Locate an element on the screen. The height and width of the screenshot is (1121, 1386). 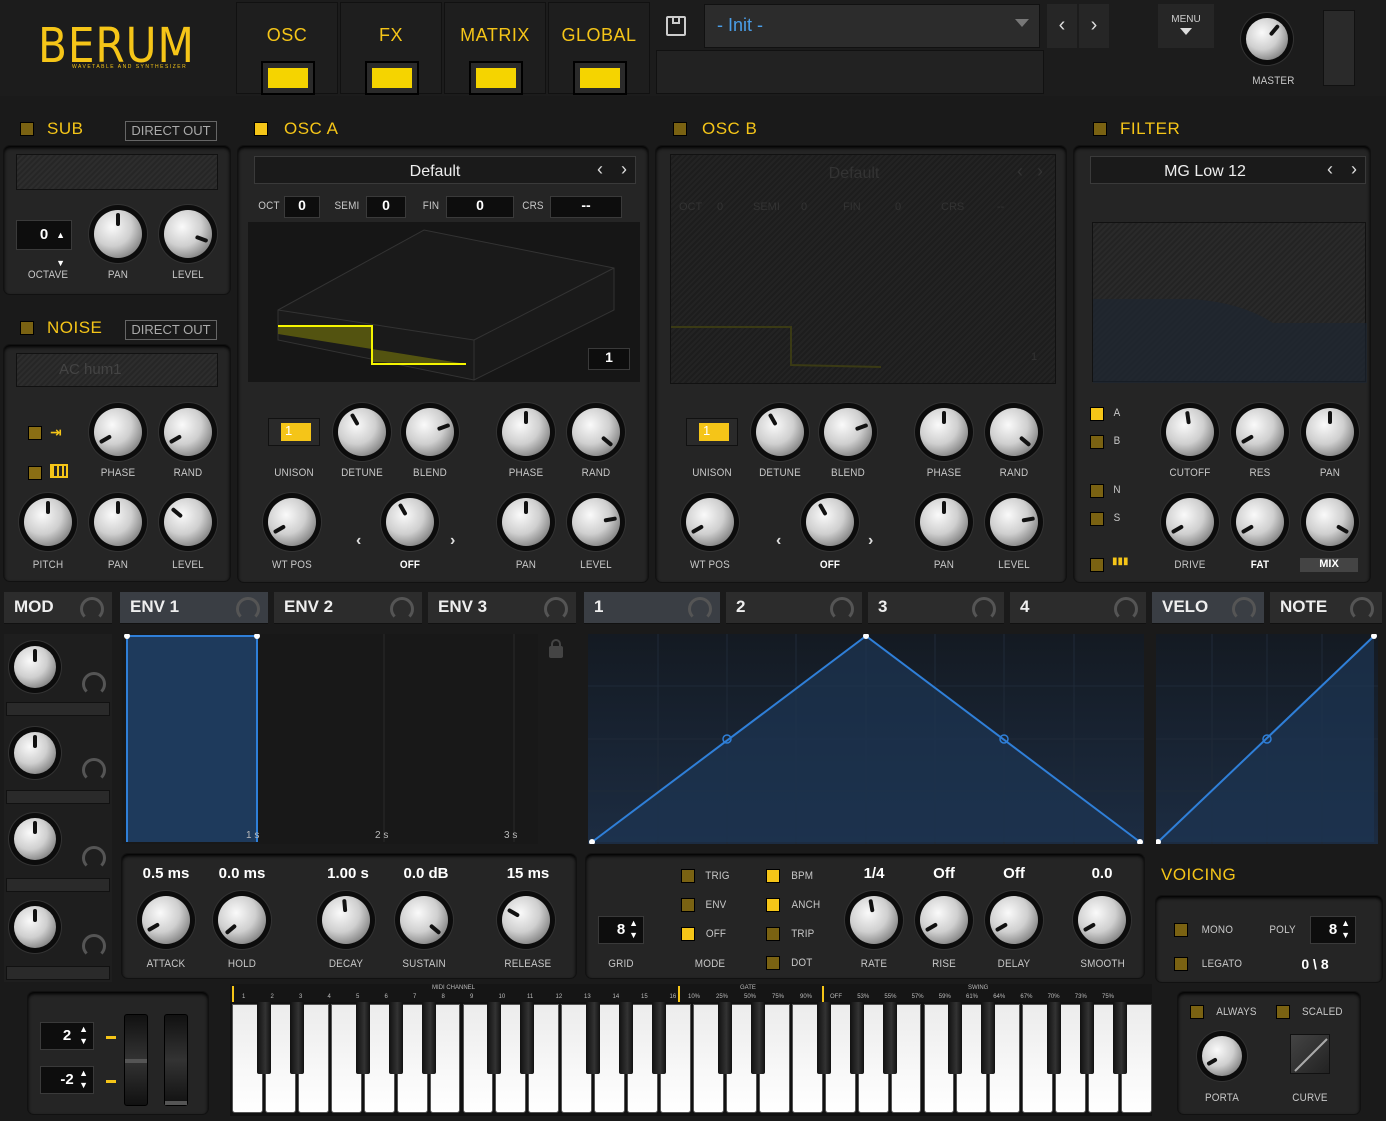
swing-option: 59% is located at coordinates (945, 997).